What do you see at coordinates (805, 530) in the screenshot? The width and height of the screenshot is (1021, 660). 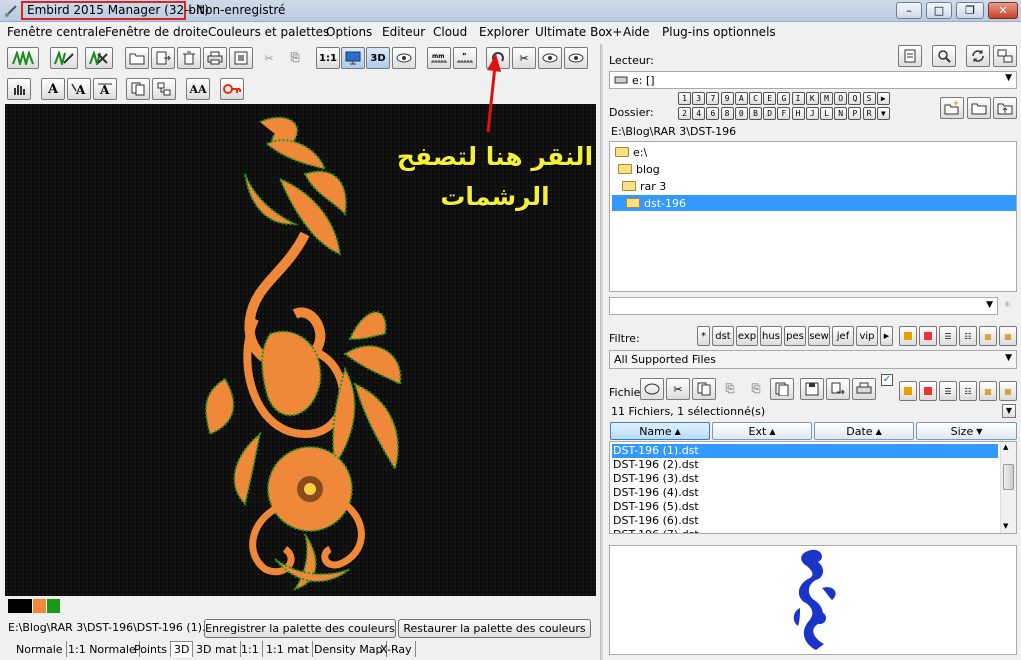 I see `file-row: DST-196 (7).dst` at bounding box center [805, 530].